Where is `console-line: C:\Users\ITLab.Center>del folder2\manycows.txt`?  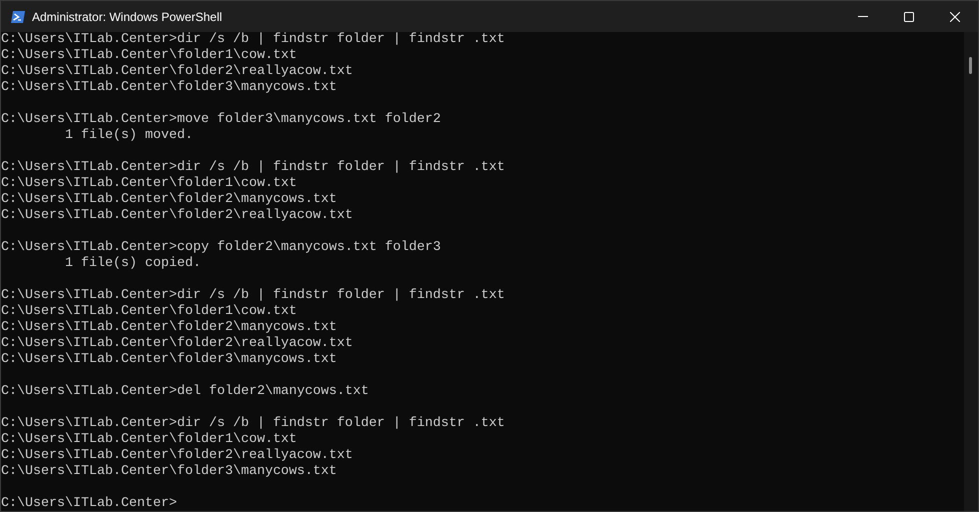
console-line: C:\Users\ITLab.Center>del folder2\manycows.txt is located at coordinates (185, 392).